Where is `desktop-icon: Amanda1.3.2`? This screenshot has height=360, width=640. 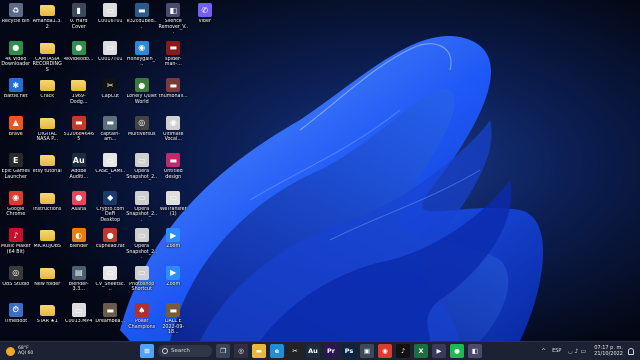
desktop-icon: Amanda1.3.2 is located at coordinates (48, 21).